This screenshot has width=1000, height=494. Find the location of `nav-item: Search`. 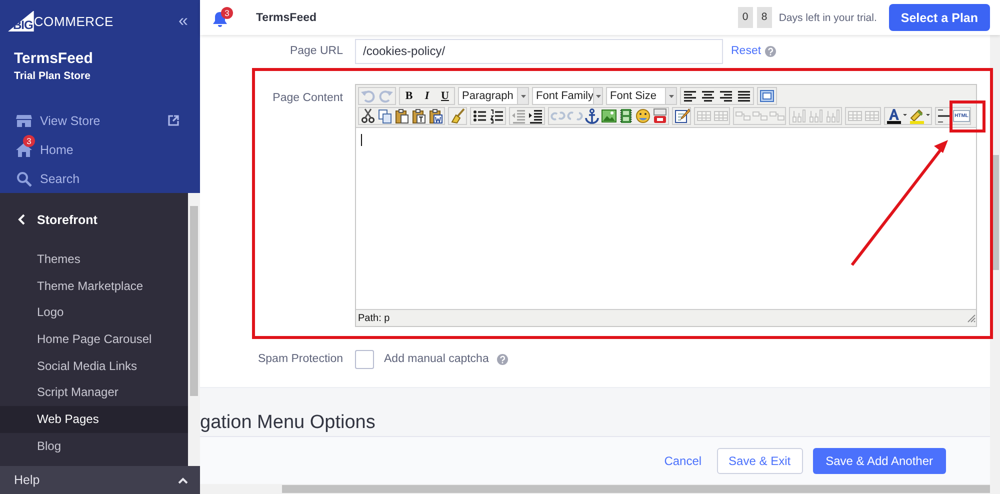

nav-item: Search is located at coordinates (100, 178).